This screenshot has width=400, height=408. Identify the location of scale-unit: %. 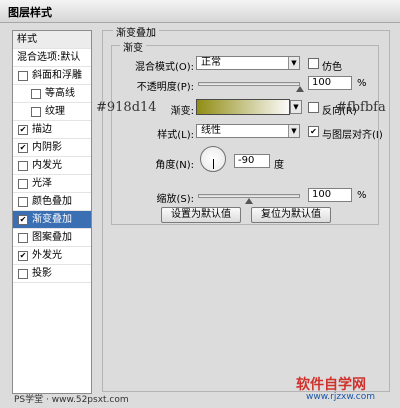
(362, 195).